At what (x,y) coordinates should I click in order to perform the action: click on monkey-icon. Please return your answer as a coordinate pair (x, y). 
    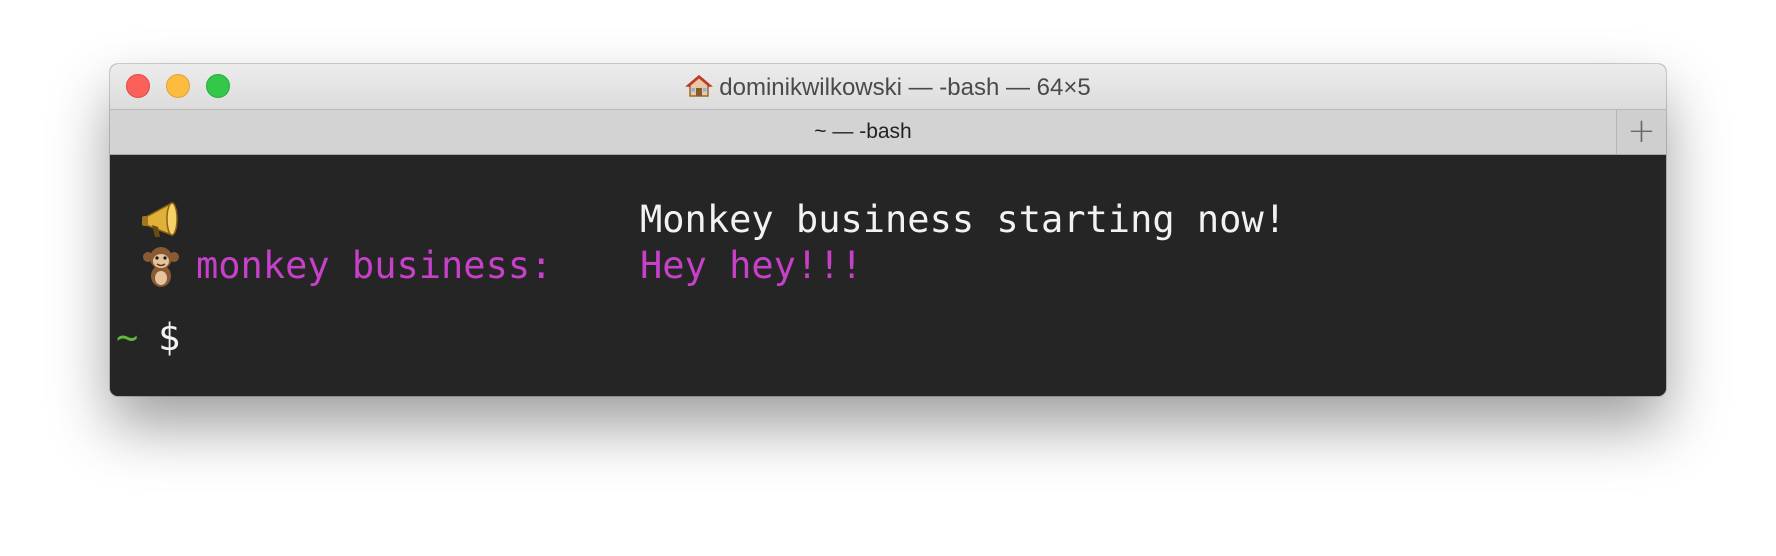
    Looking at the image, I should click on (161, 267).